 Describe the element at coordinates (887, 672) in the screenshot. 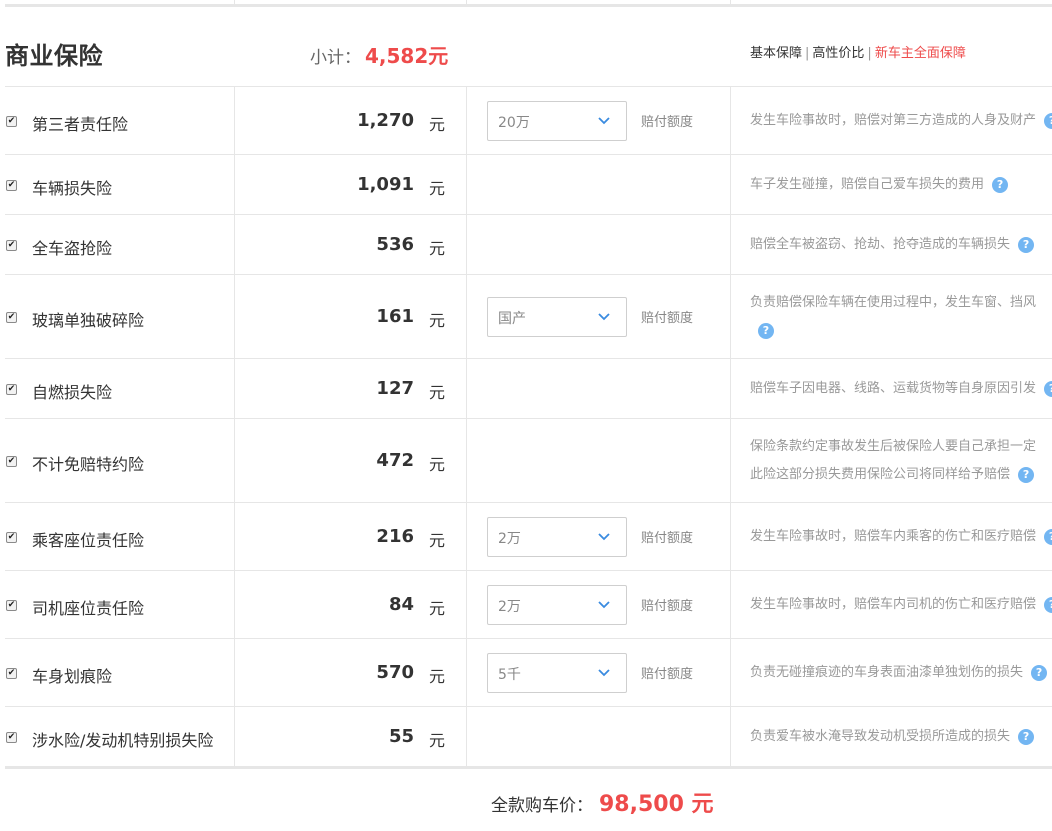

I see `description-text: 负责无碰撞痕迹的车身表面油漆单独划伤的损失` at that location.